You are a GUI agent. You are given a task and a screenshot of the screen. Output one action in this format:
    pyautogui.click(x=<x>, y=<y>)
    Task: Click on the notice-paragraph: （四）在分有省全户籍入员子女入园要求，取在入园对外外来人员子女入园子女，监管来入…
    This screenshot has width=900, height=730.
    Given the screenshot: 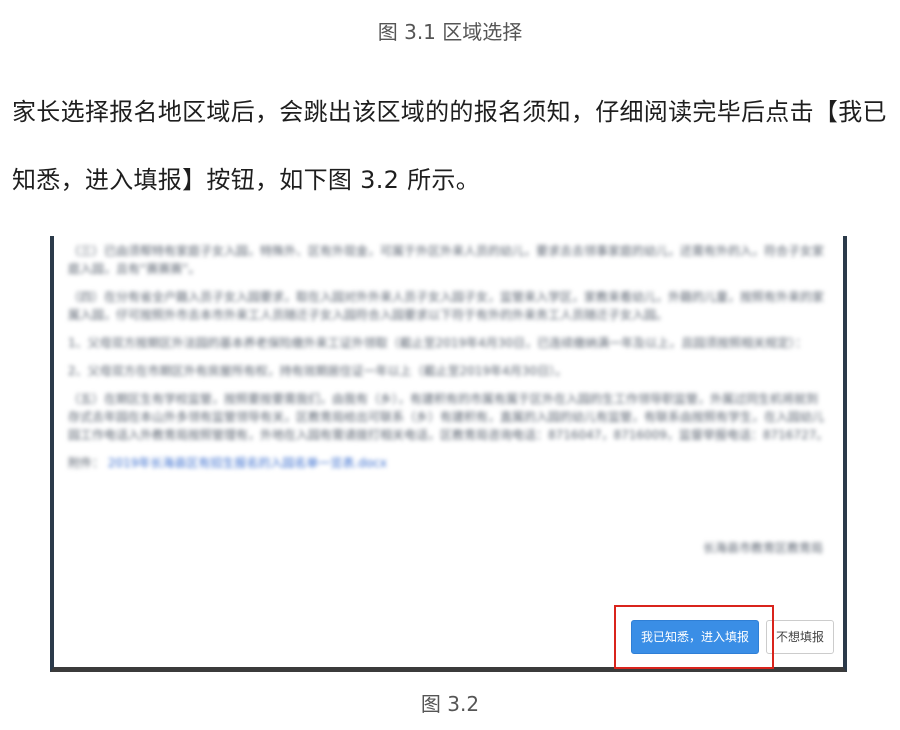 What is the action you would take?
    pyautogui.click(x=446, y=306)
    